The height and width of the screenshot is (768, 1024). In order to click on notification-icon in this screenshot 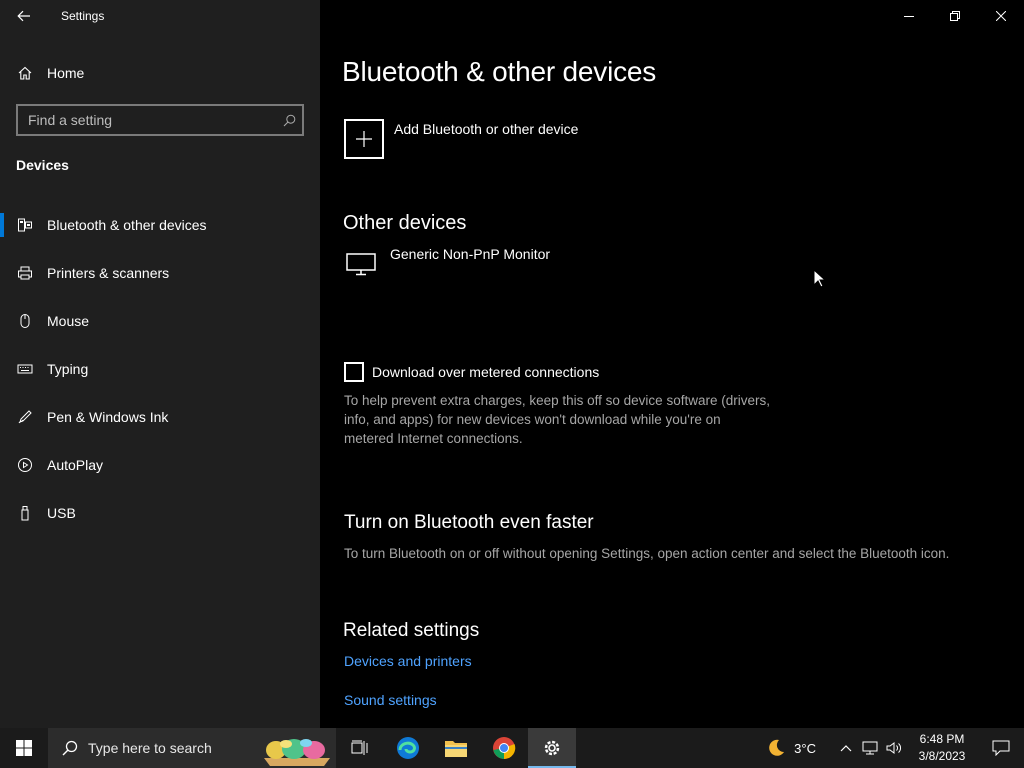, I will do `click(1001, 748)`.